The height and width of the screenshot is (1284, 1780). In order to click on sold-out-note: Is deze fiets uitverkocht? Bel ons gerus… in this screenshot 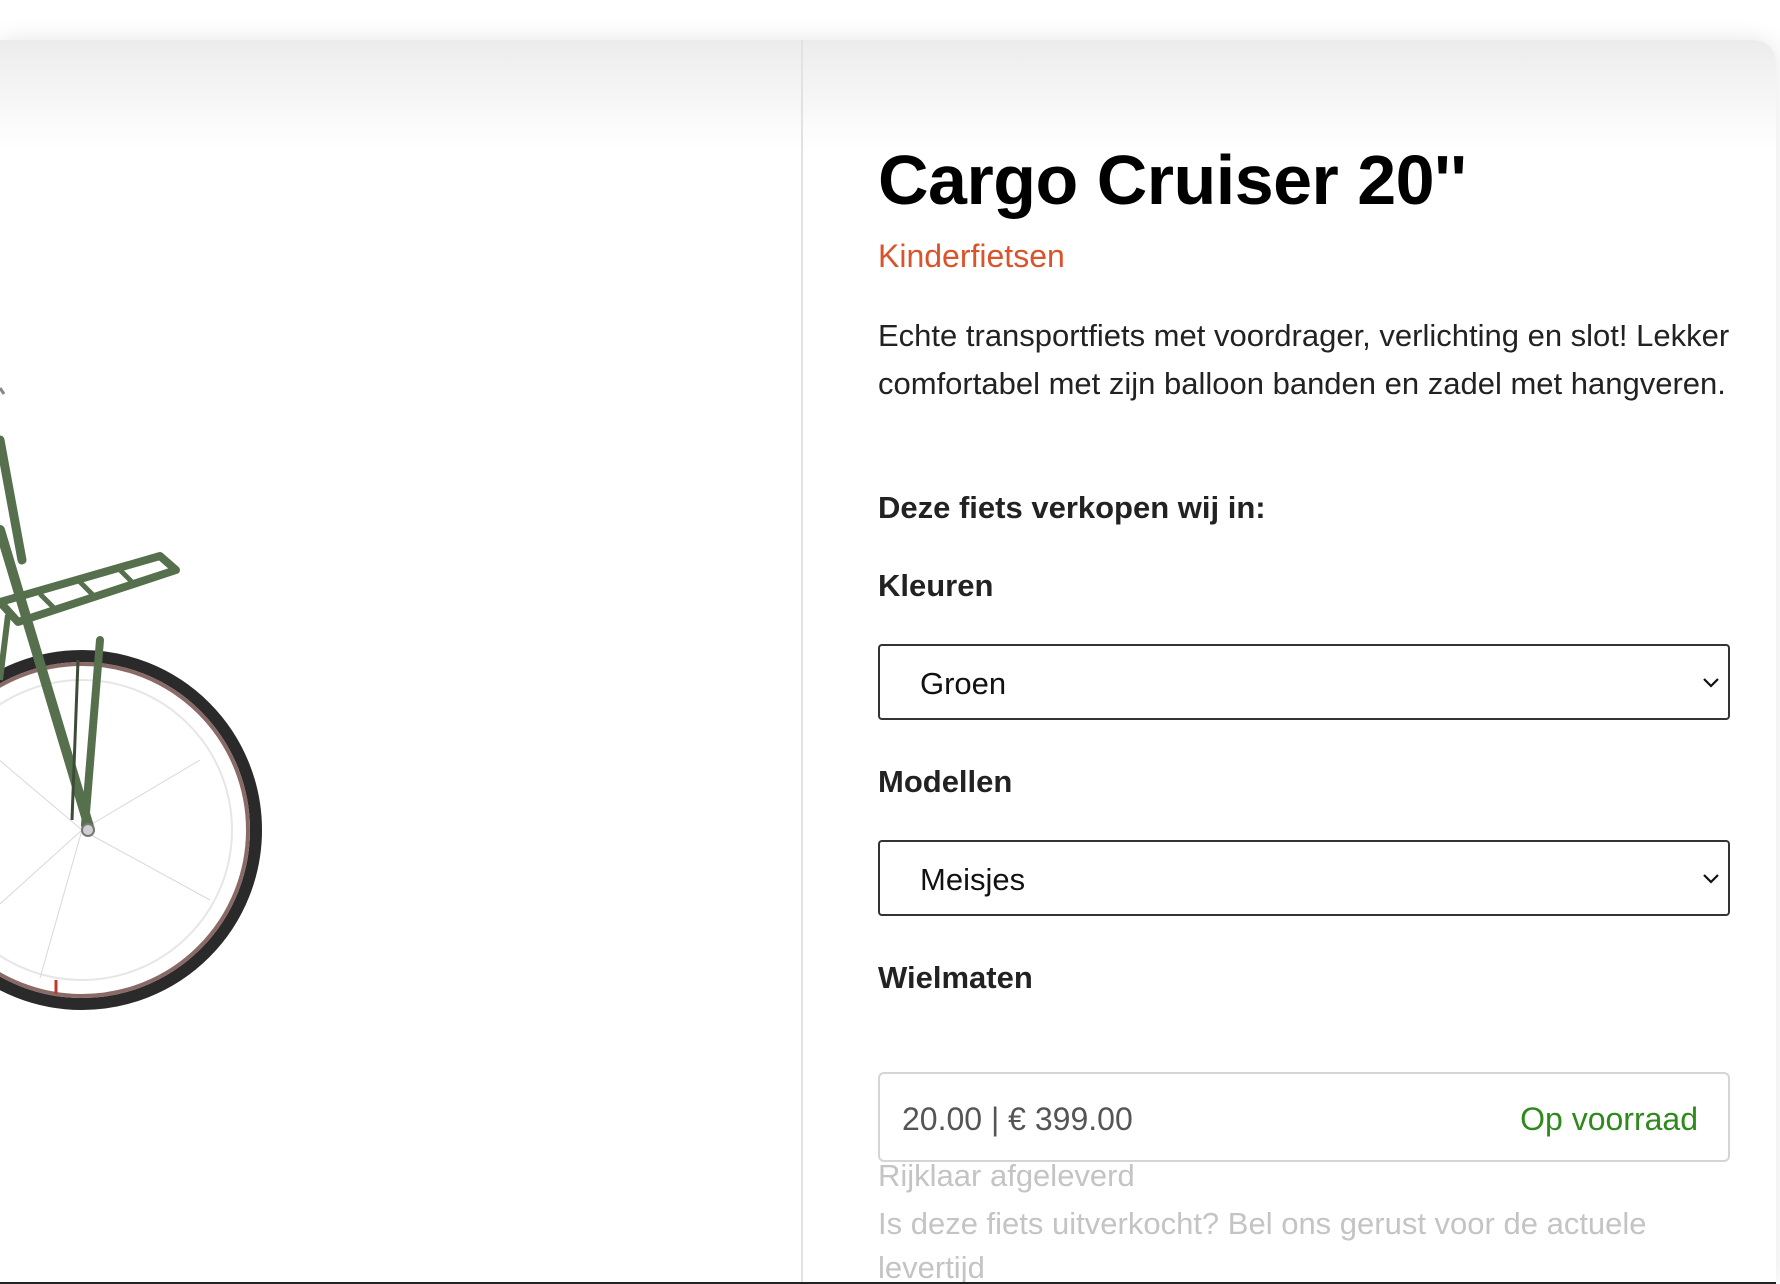, I will do `click(1262, 1223)`.